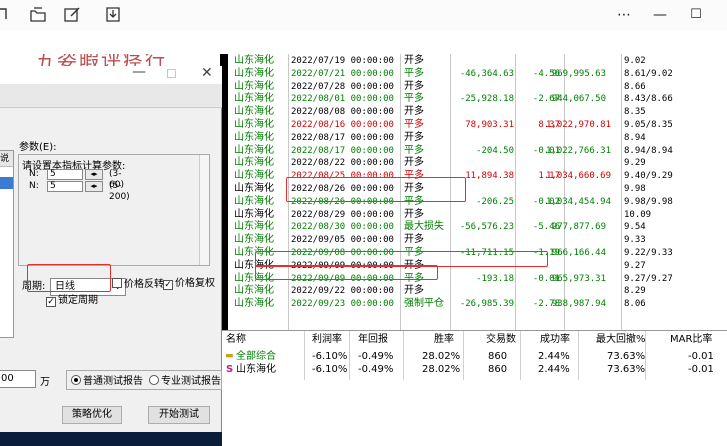 This screenshot has width=727, height=446. Describe the element at coordinates (578, 253) in the screenshot. I see `trade-capital: 966,166.44` at that location.